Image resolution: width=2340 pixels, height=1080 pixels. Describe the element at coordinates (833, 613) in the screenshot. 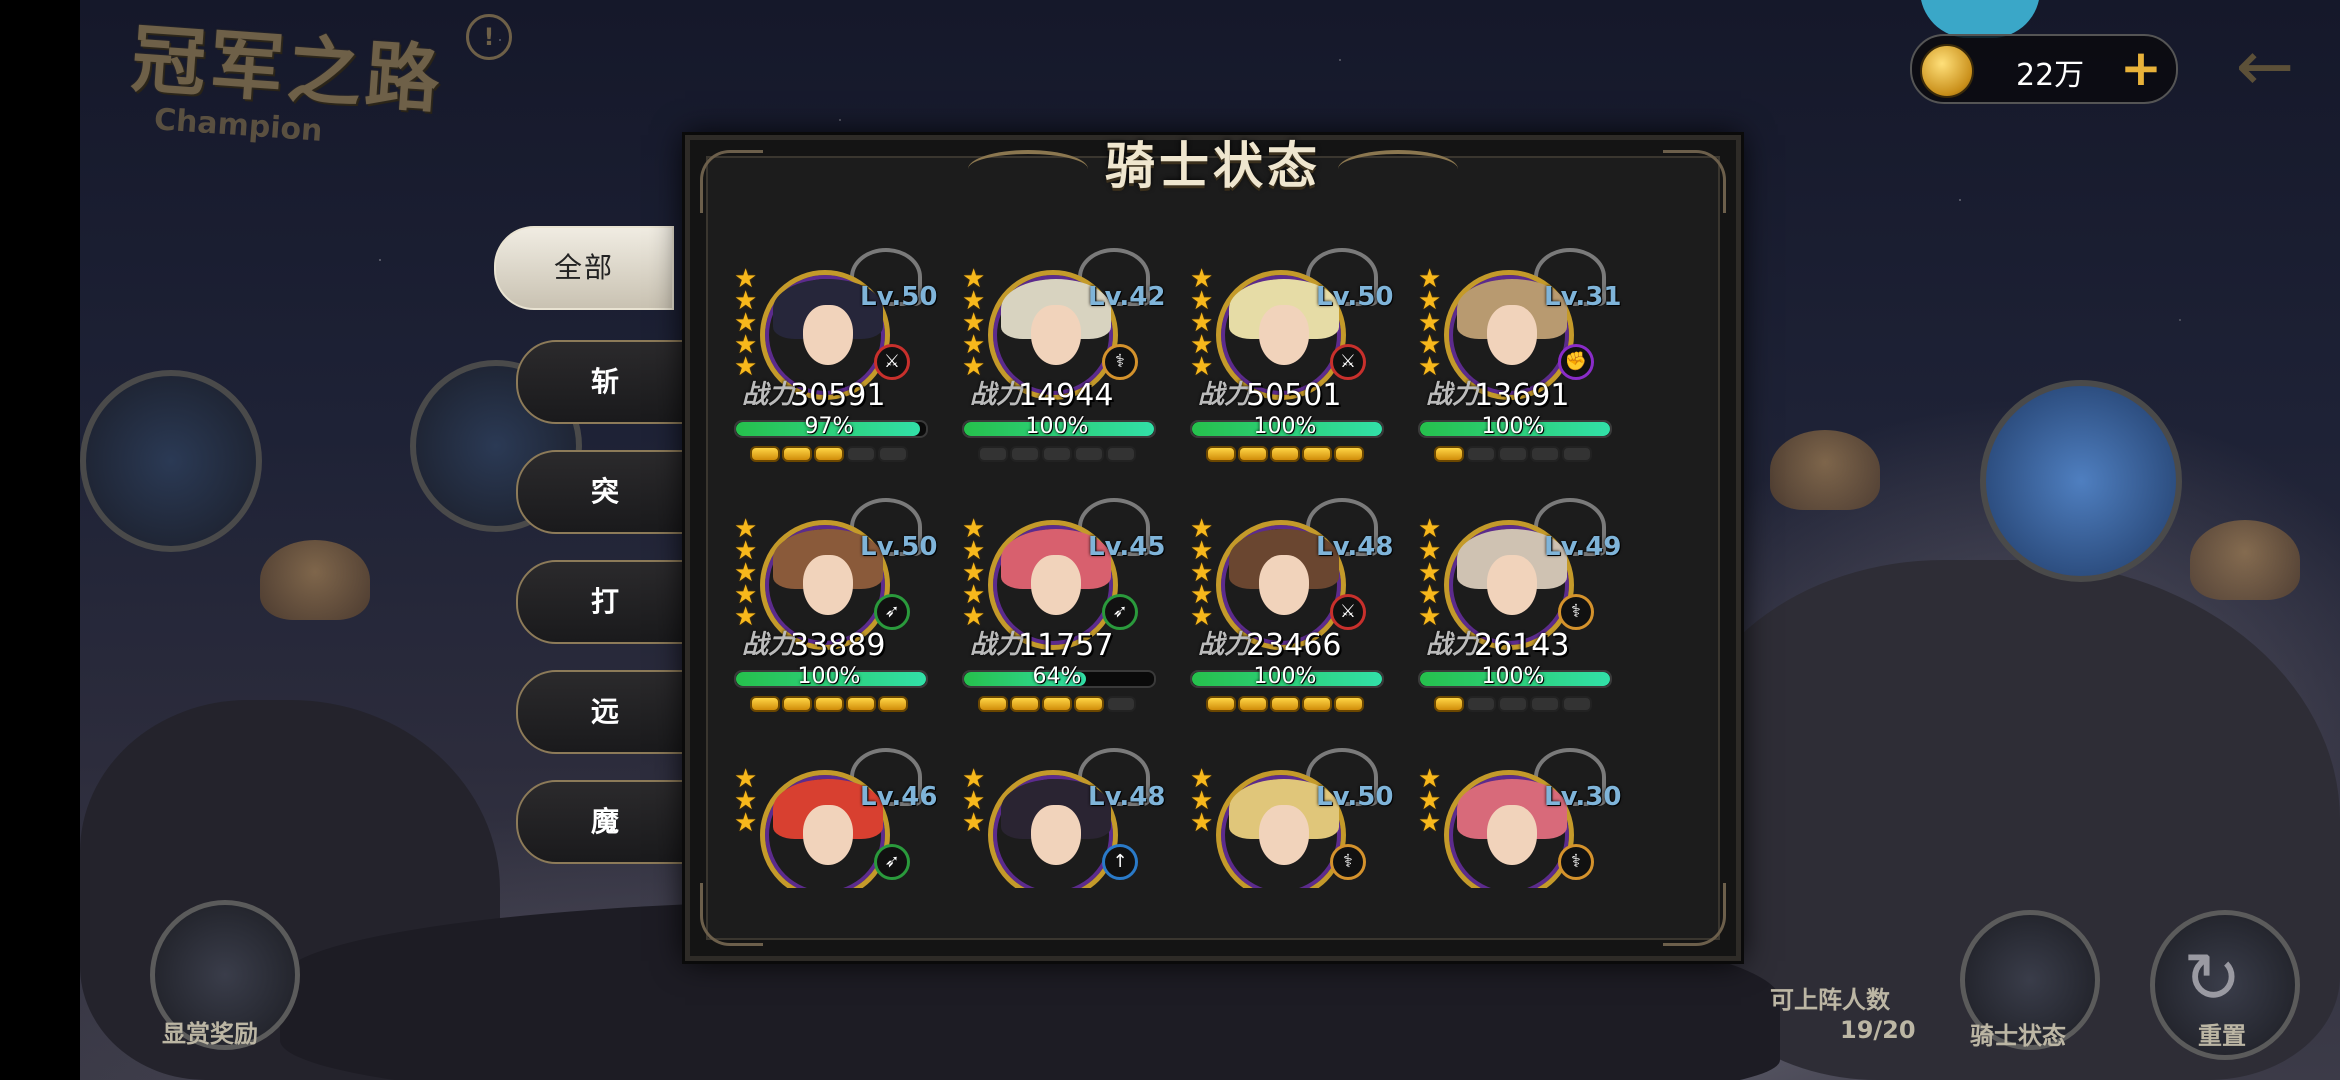

I see `knight-card: ★ ★ ★ ★ ★ Lv.50 ➶ 战力 33889 100%` at that location.